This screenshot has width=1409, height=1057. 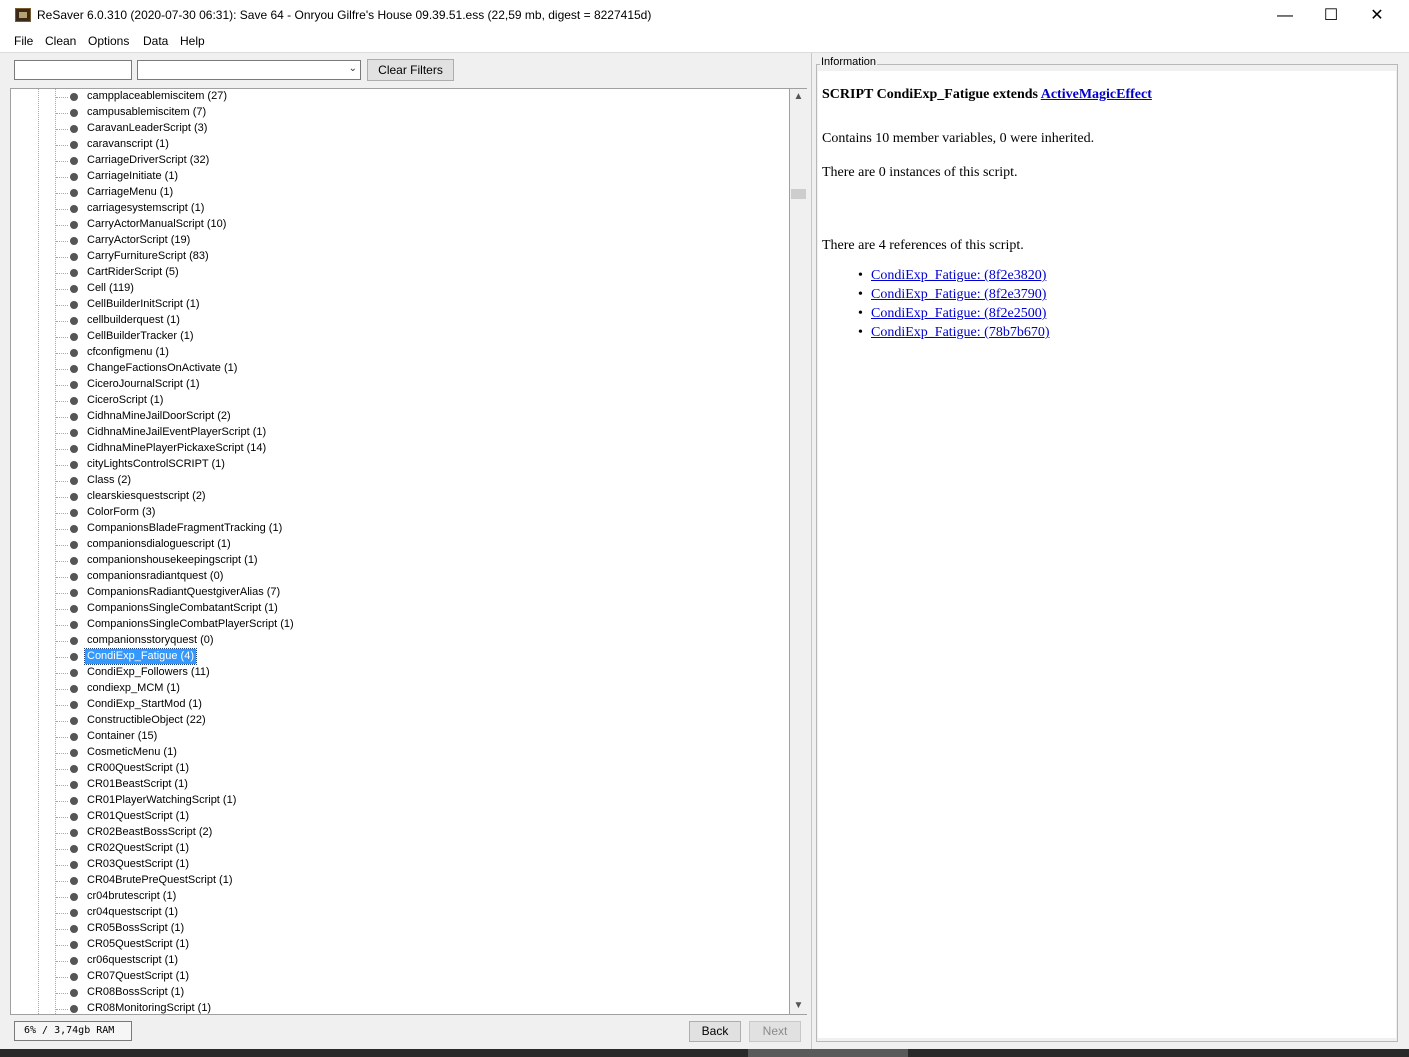 I want to click on tree-item: ChangeFactionsOnActivate (1), so click(x=391, y=369).